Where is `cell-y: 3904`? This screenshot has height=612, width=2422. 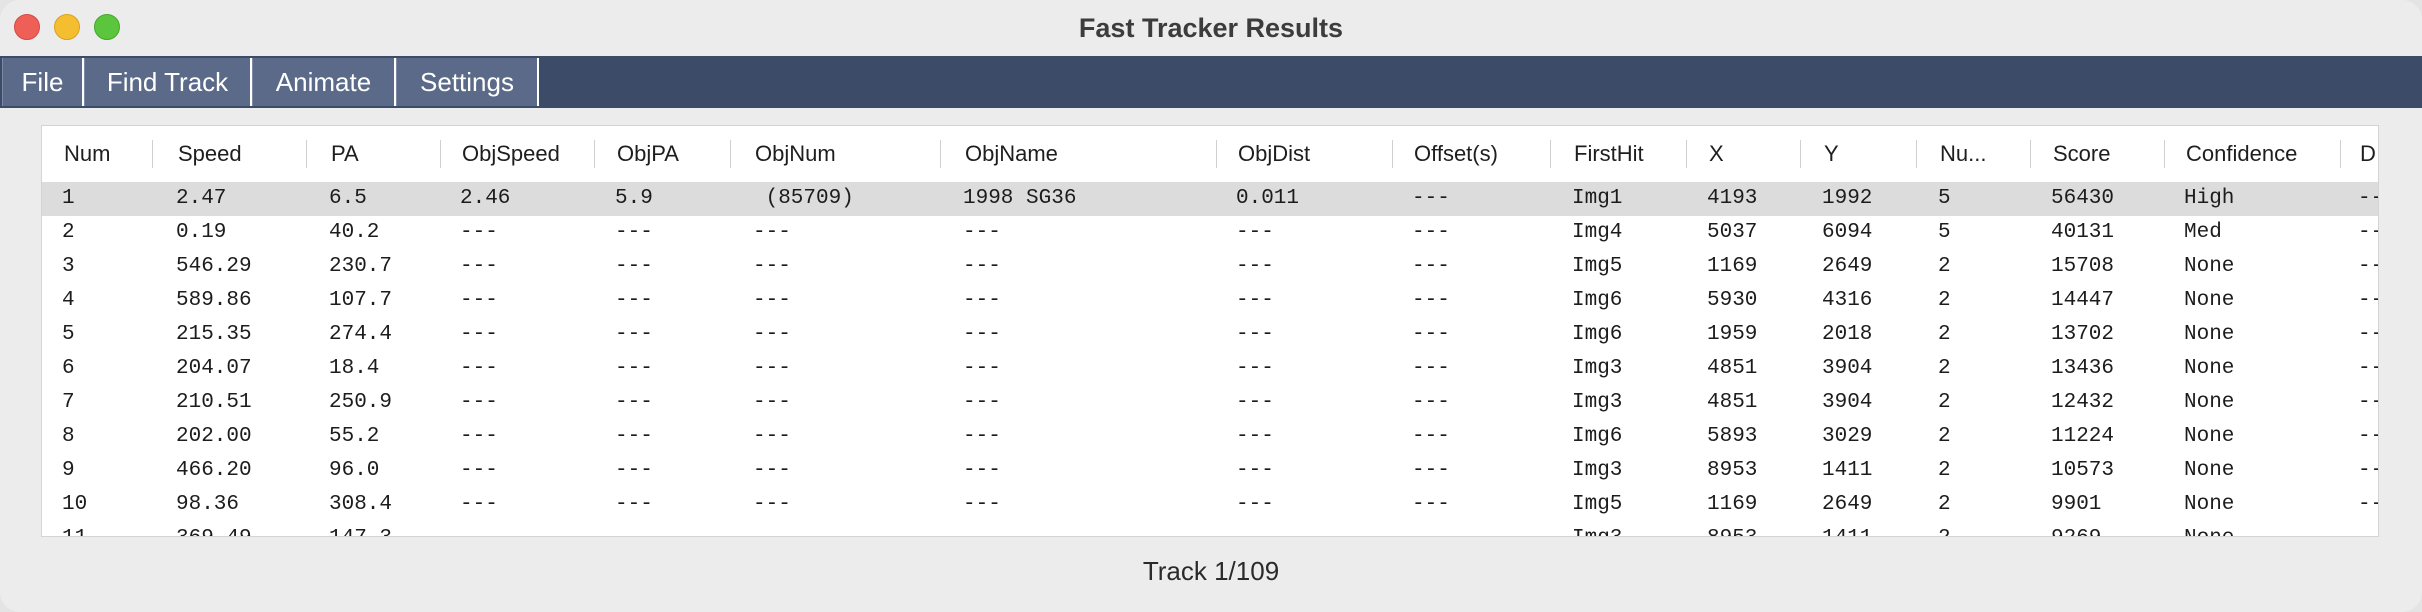 cell-y: 3904 is located at coordinates (1847, 402).